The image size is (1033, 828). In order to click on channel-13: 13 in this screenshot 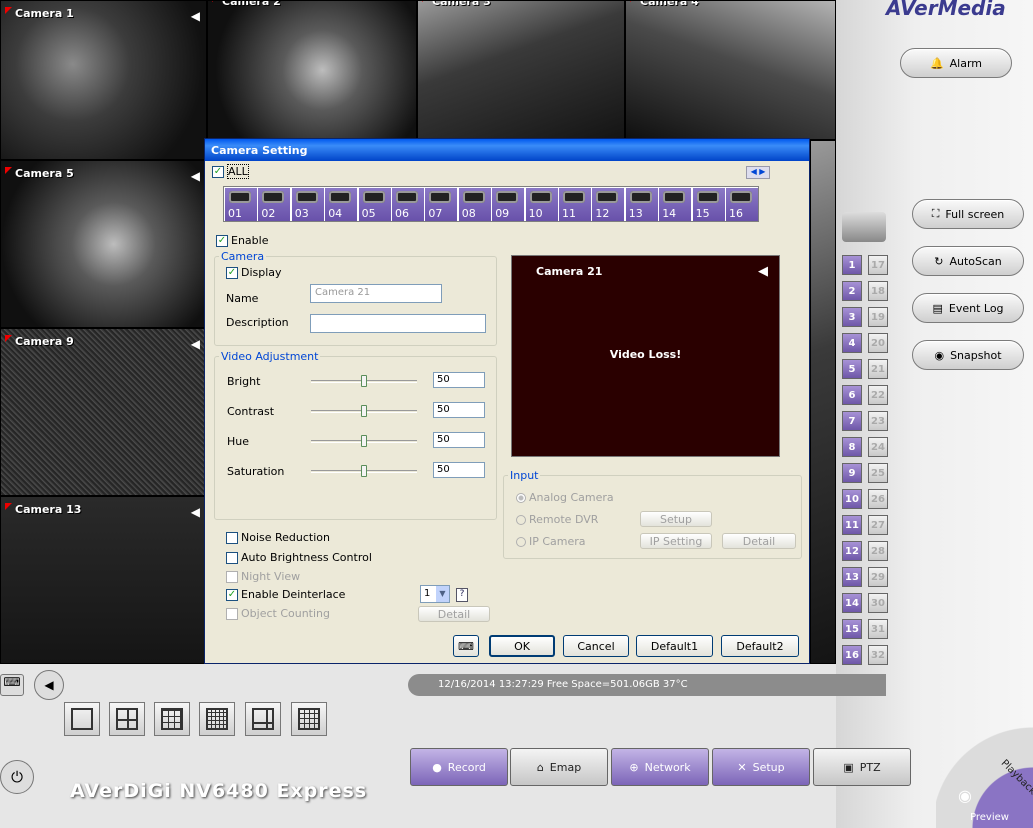, I will do `click(852, 577)`.